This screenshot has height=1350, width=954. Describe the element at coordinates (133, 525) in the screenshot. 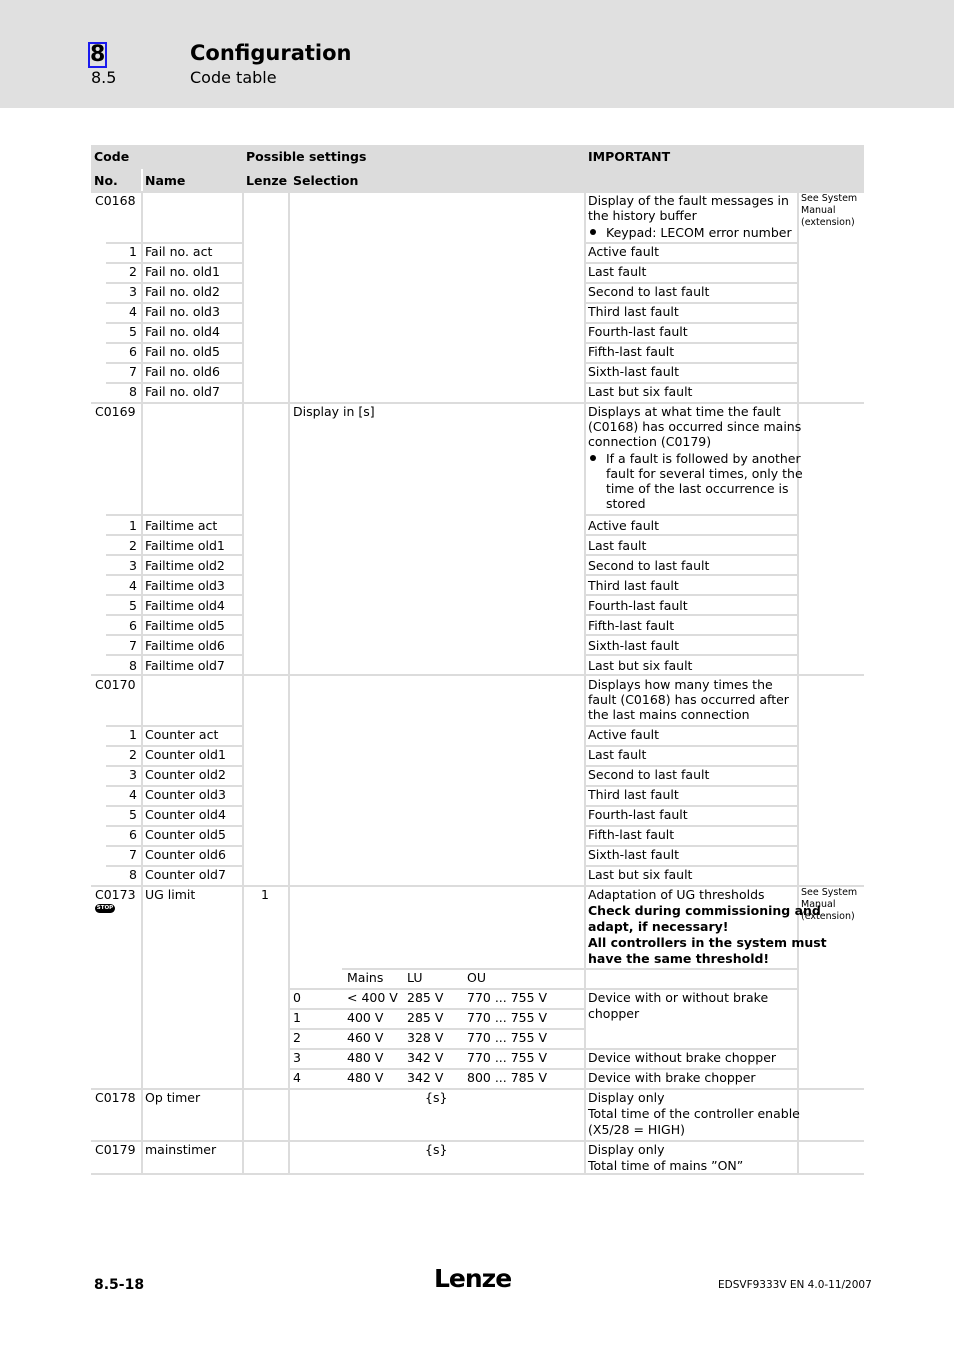

I see `subcode-number: 1` at that location.